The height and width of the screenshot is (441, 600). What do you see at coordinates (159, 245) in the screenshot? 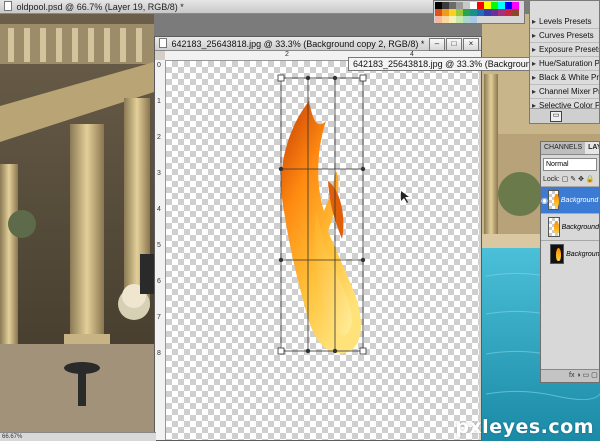
I see `ruler-left-label: 5` at bounding box center [159, 245].